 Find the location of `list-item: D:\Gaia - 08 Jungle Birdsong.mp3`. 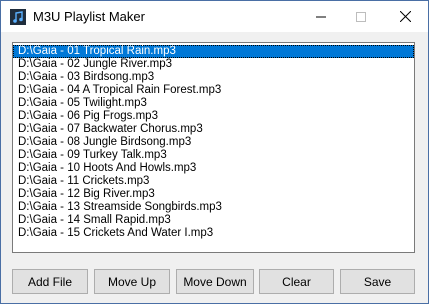

list-item: D:\Gaia - 08 Jungle Birdsong.mp3 is located at coordinates (213, 142).